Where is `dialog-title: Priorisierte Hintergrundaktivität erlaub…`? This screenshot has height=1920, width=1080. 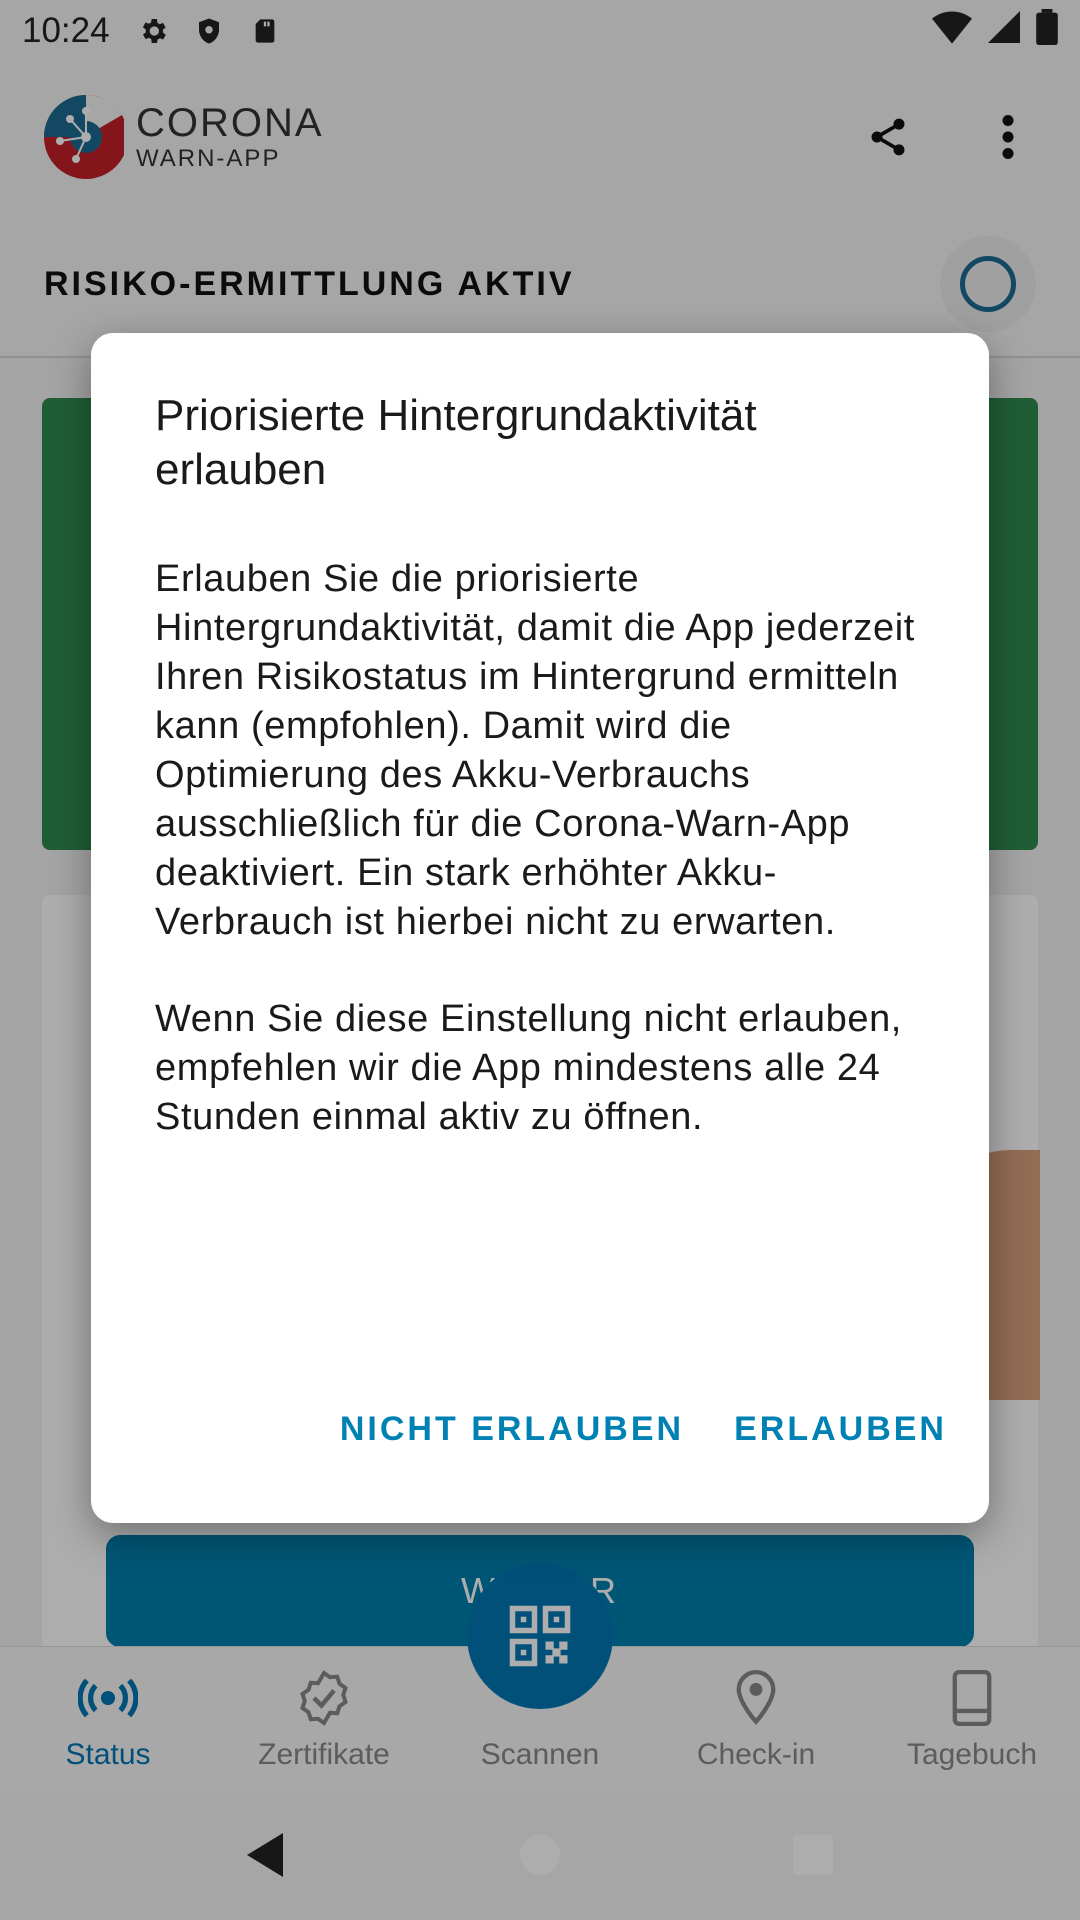
dialog-title: Priorisierte Hintergrundaktivität erlaub… is located at coordinates (456, 442).